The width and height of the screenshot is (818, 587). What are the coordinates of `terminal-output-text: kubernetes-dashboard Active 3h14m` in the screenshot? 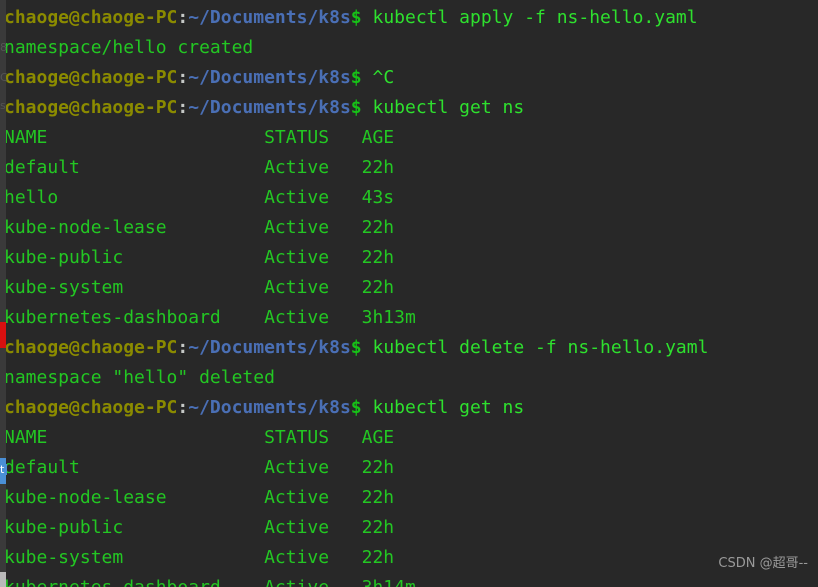 It's located at (210, 582).